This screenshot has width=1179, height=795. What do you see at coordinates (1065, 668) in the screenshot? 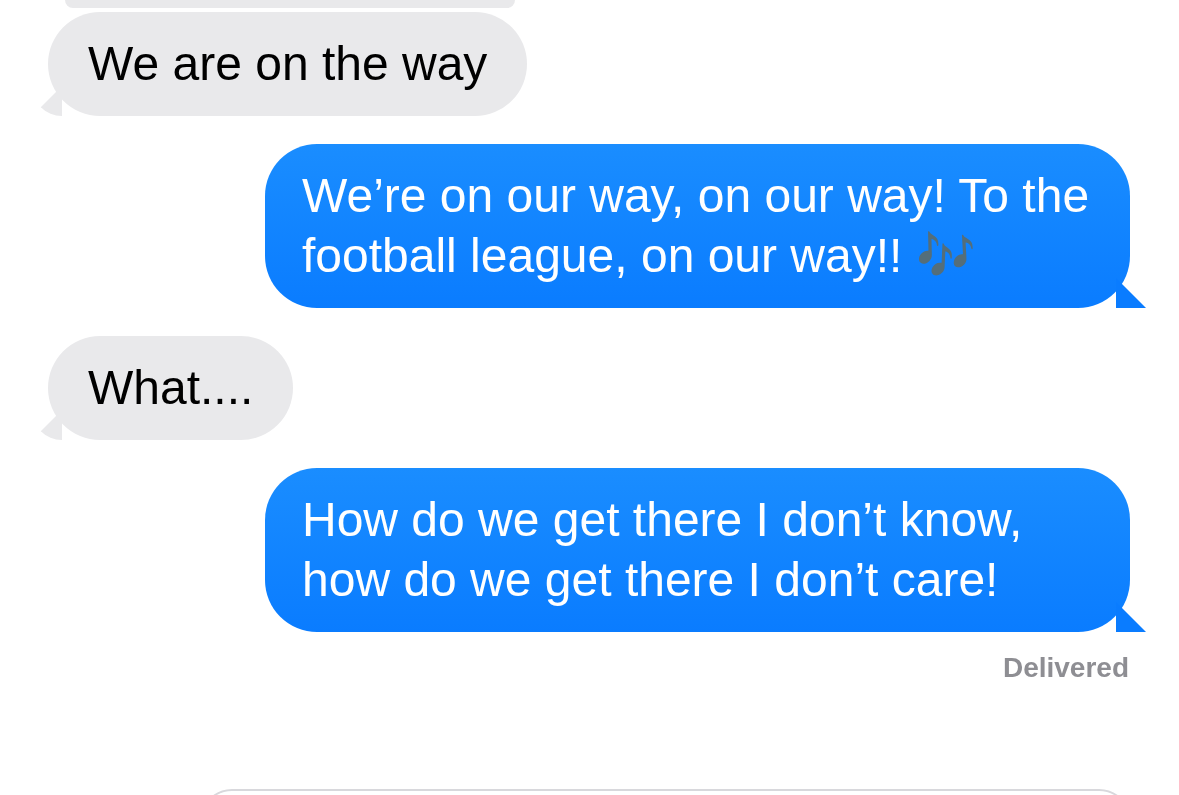
I see `delivery-status: Delivered` at bounding box center [1065, 668].